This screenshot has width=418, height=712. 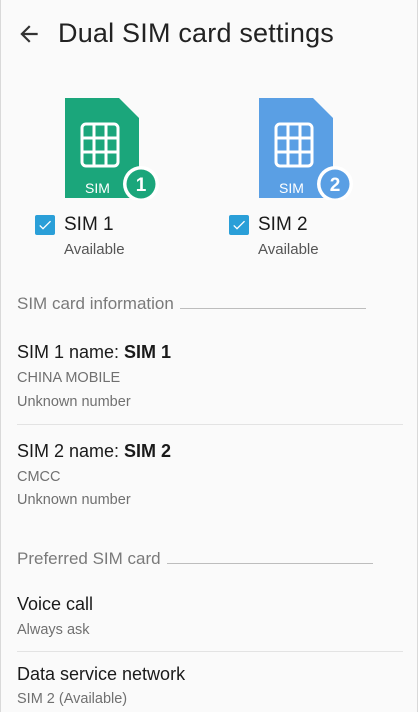 I want to click on sim-badge-number: 1, so click(x=141, y=185).